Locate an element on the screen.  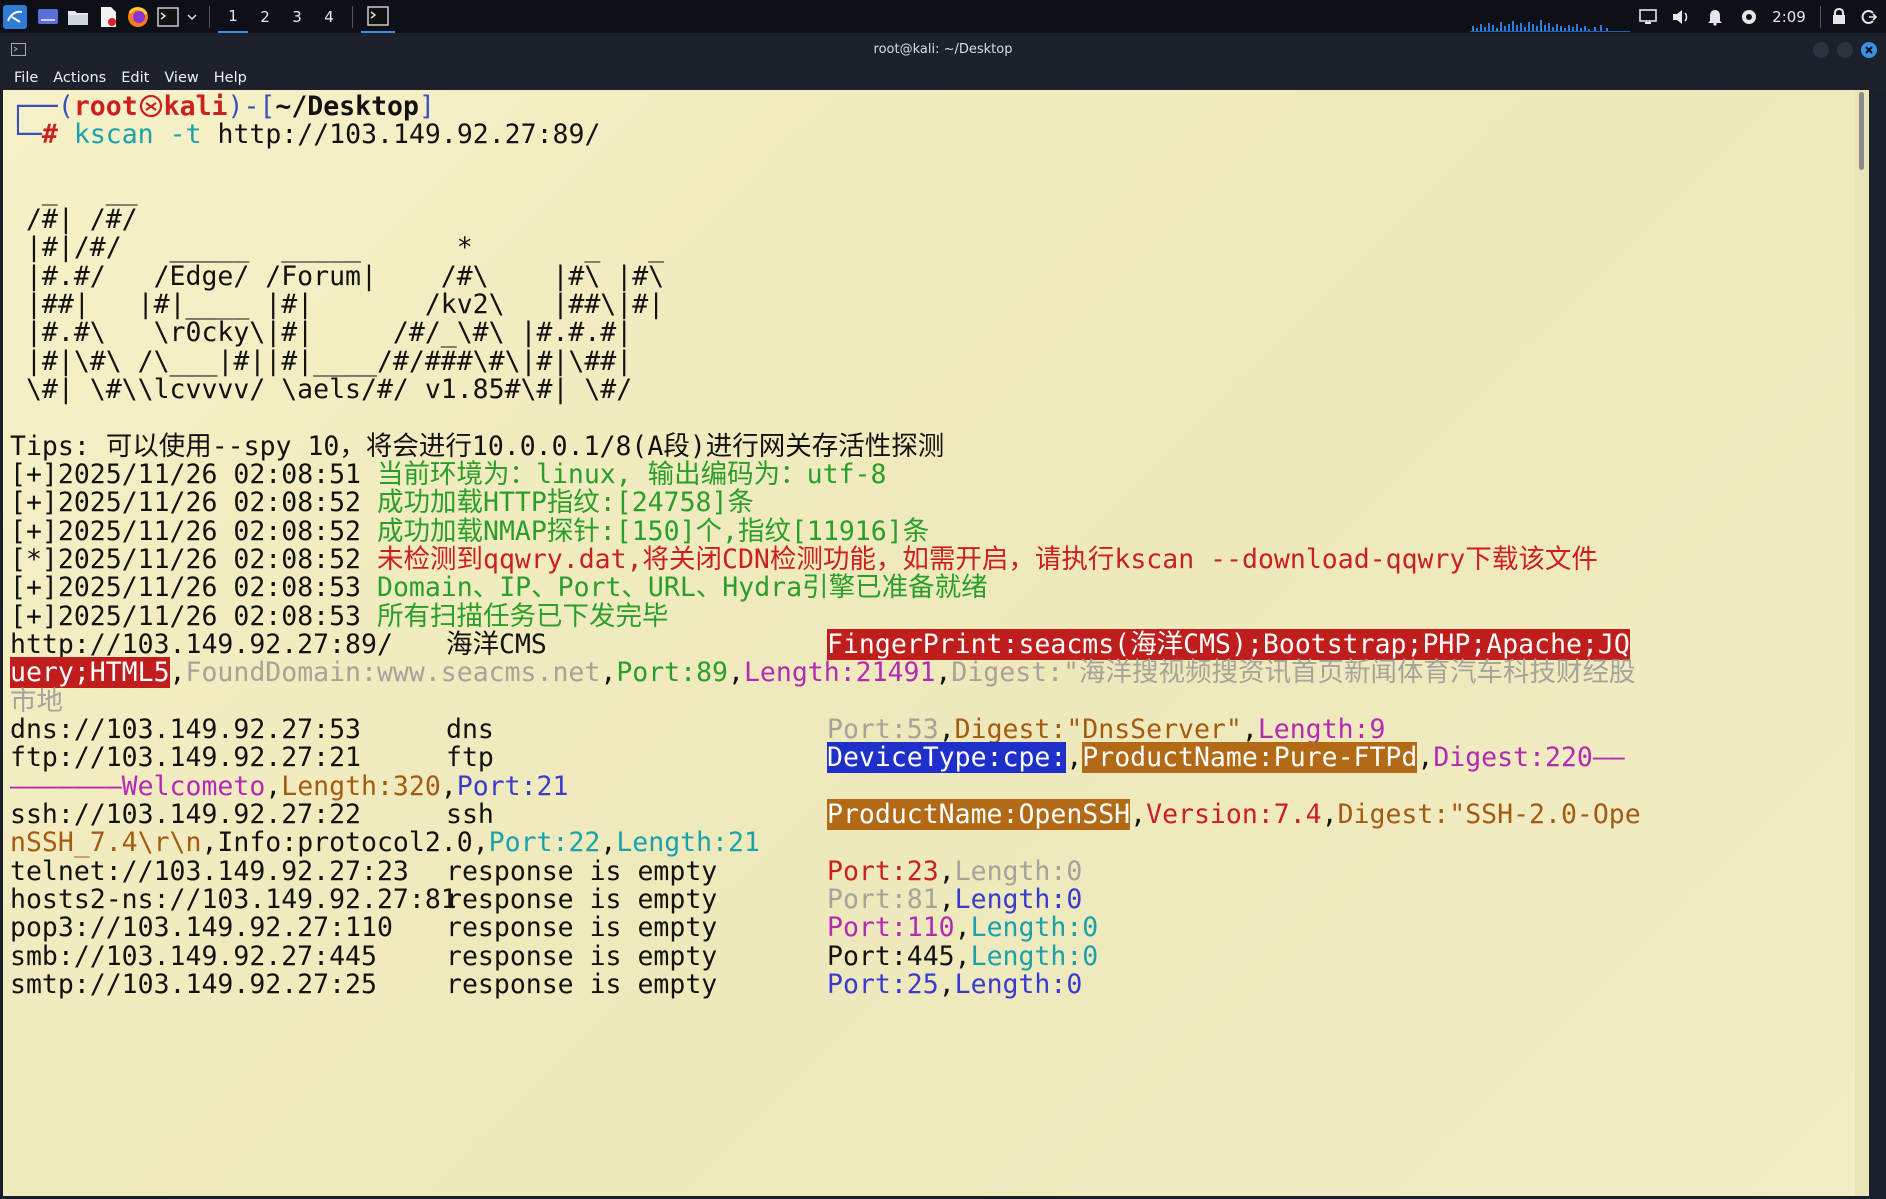
scrollbar-thumb is located at coordinates (1861, 131).